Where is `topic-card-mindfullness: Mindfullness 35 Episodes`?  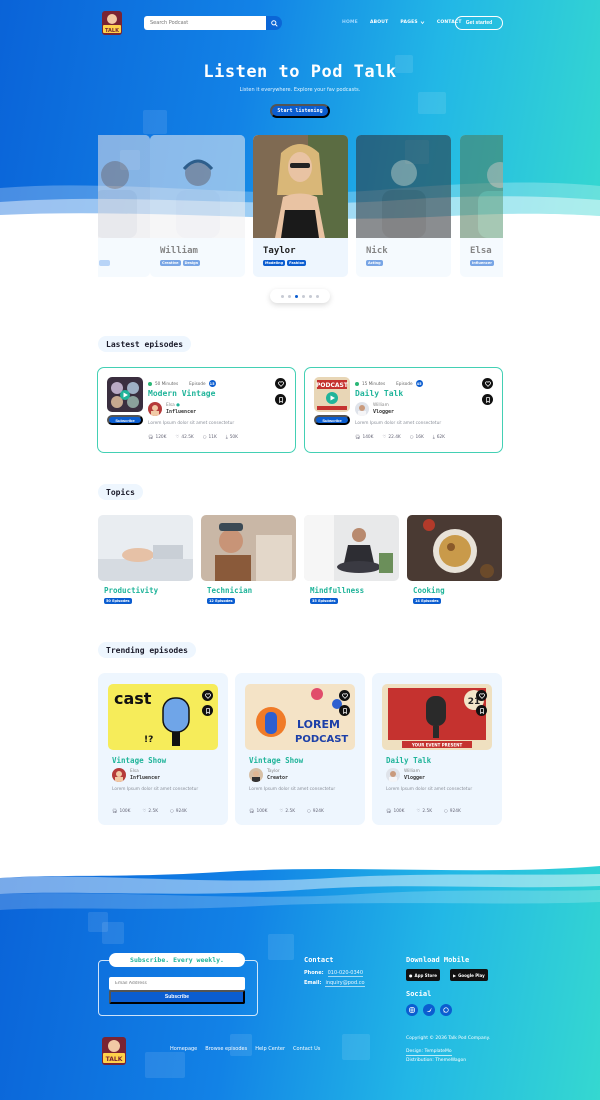
topic-card-mindfullness: Mindfullness 35 Episodes is located at coordinates (351, 561).